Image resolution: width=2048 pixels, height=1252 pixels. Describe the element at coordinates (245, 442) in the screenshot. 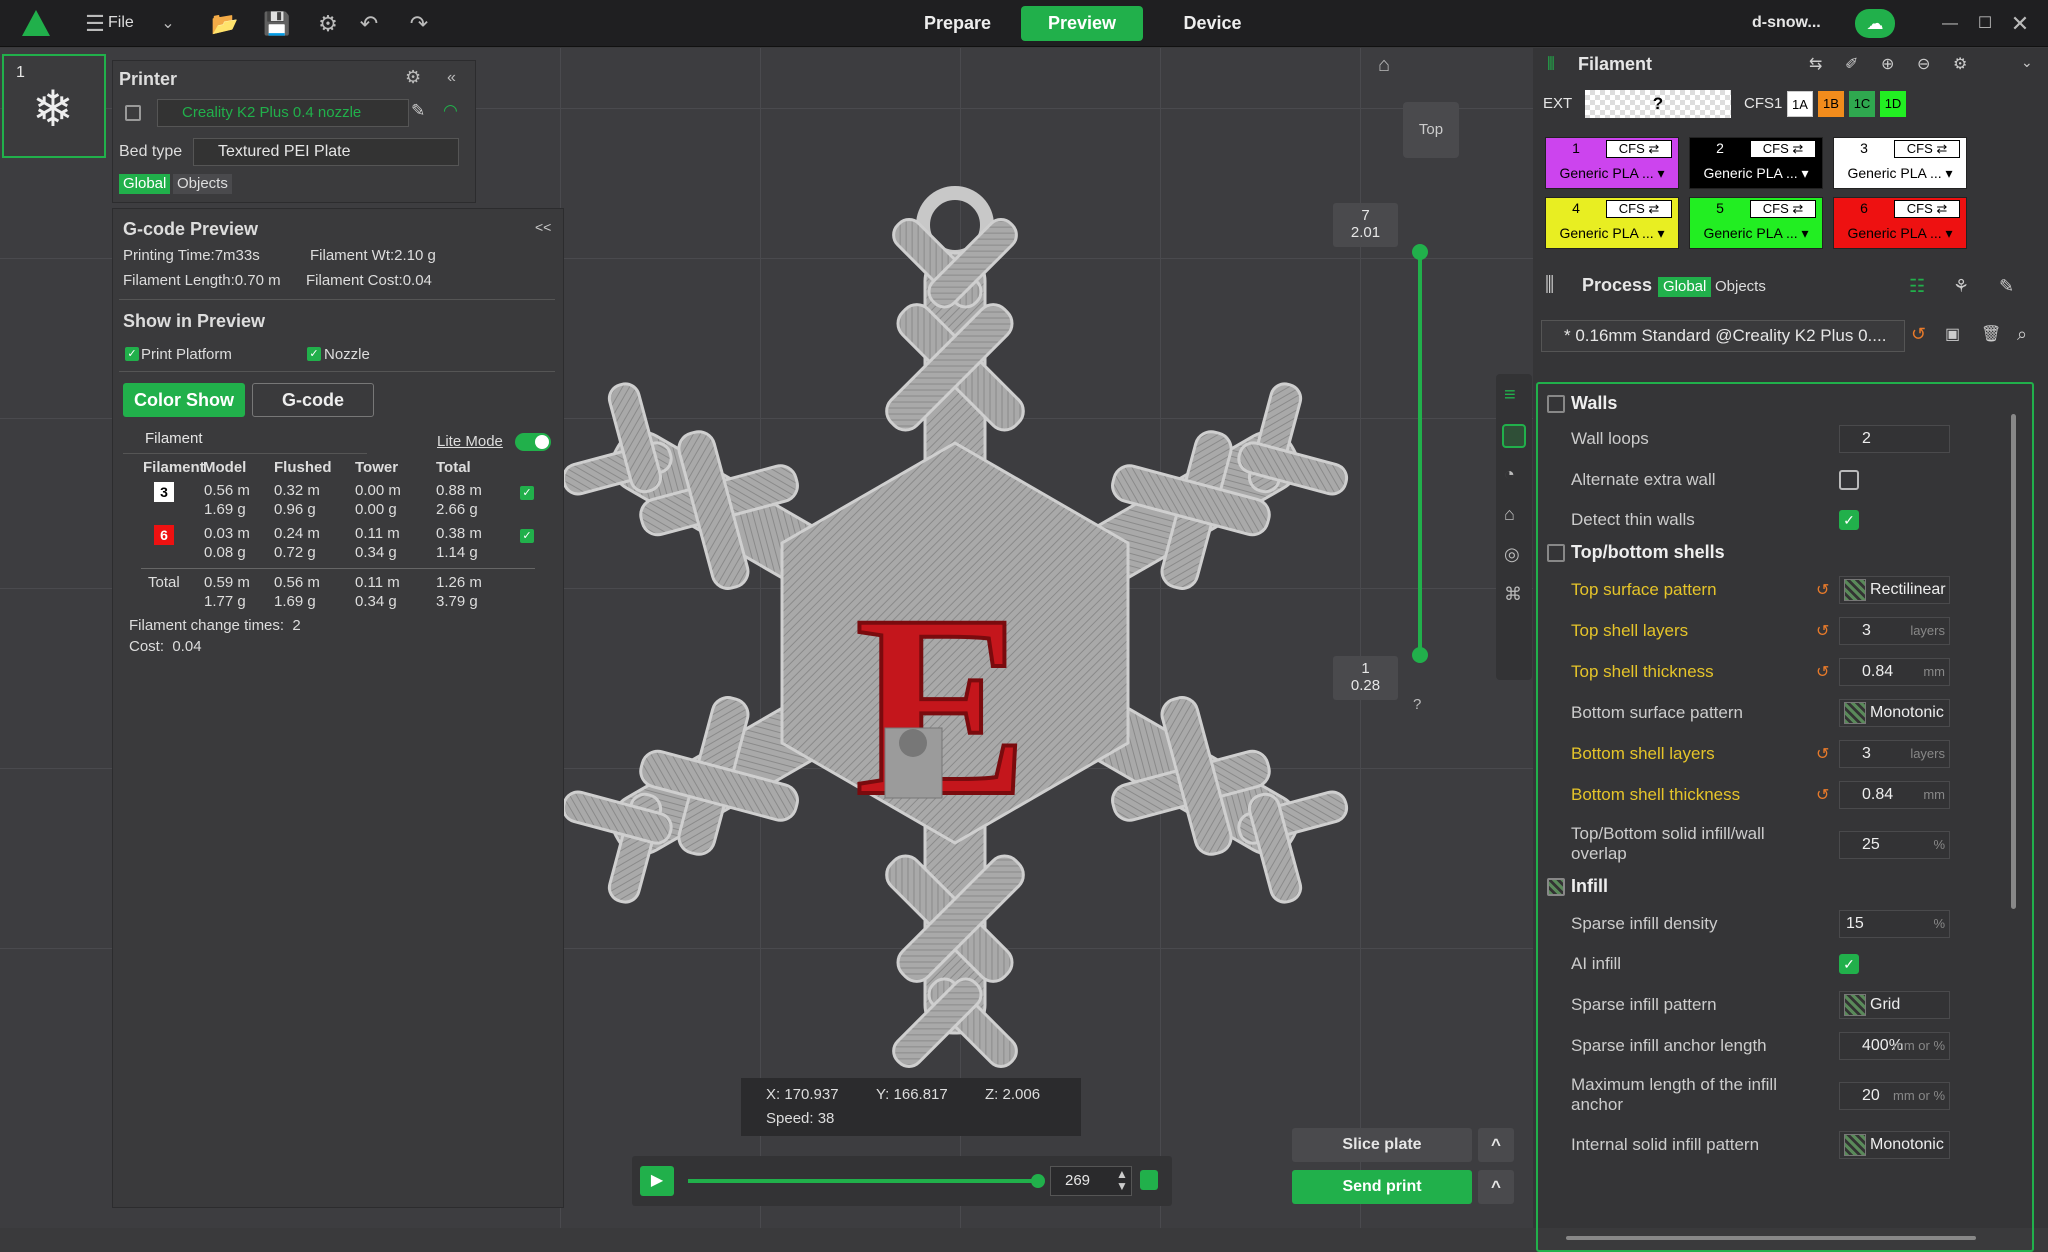

I see `filament-group-select: Filament` at that location.